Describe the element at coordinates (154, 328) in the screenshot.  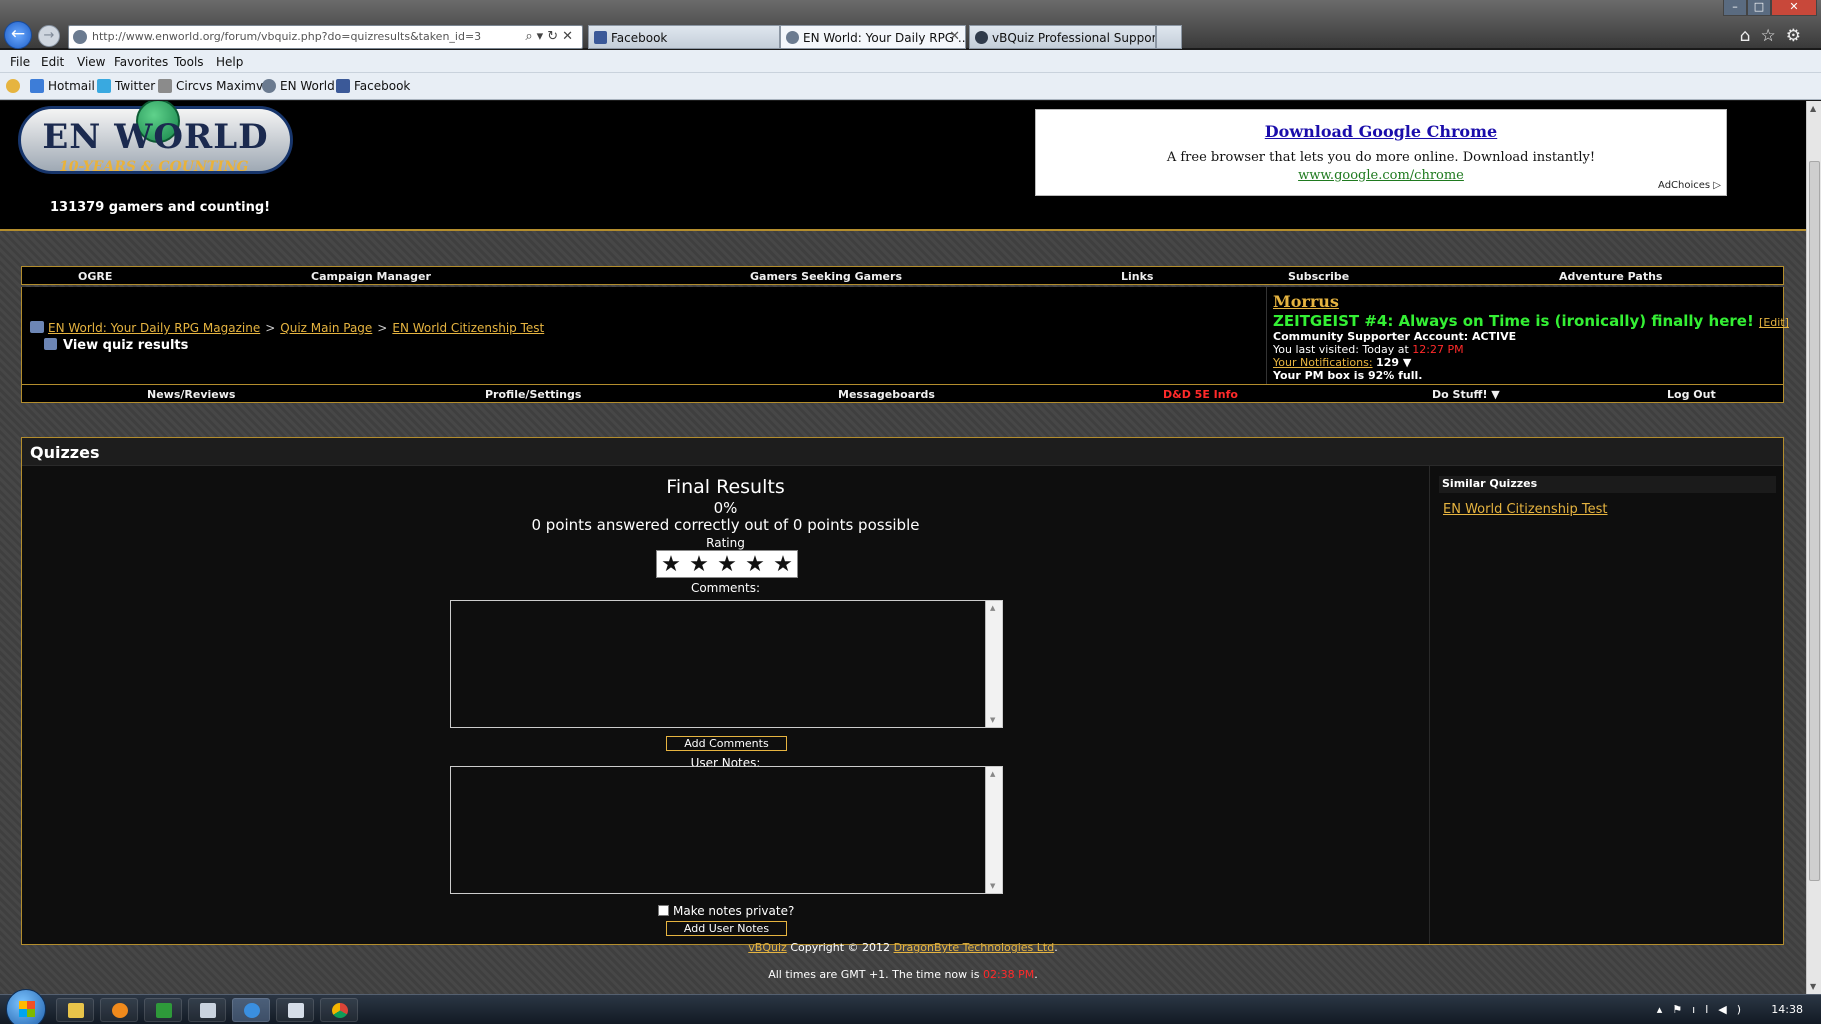
I see `breadcrumb-home: EN World: Your Daily RPG Magazine` at that location.